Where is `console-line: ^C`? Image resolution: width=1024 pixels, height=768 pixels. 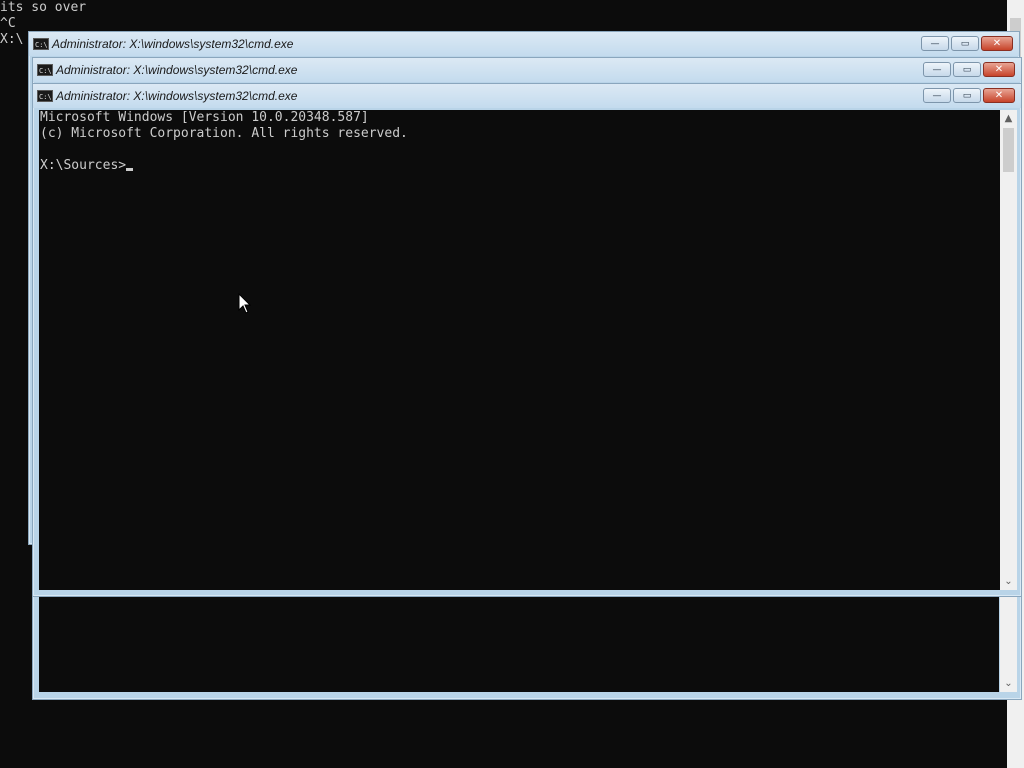
console-line: ^C is located at coordinates (8, 23).